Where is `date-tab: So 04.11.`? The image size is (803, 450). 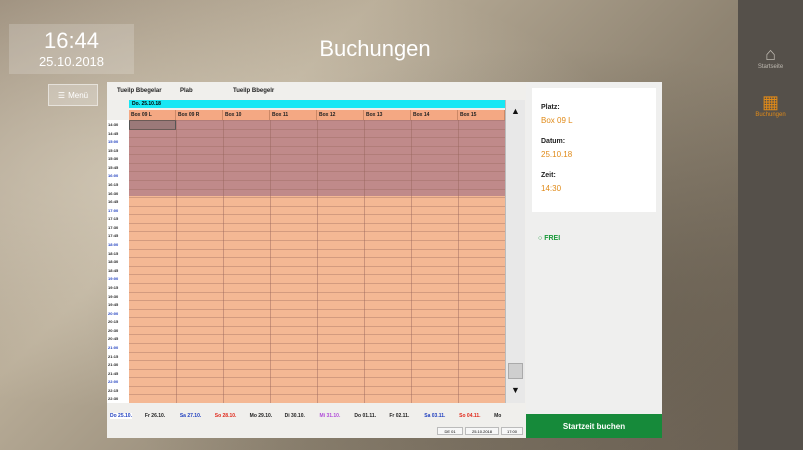 date-tab: So 04.11. is located at coordinates (469, 416).